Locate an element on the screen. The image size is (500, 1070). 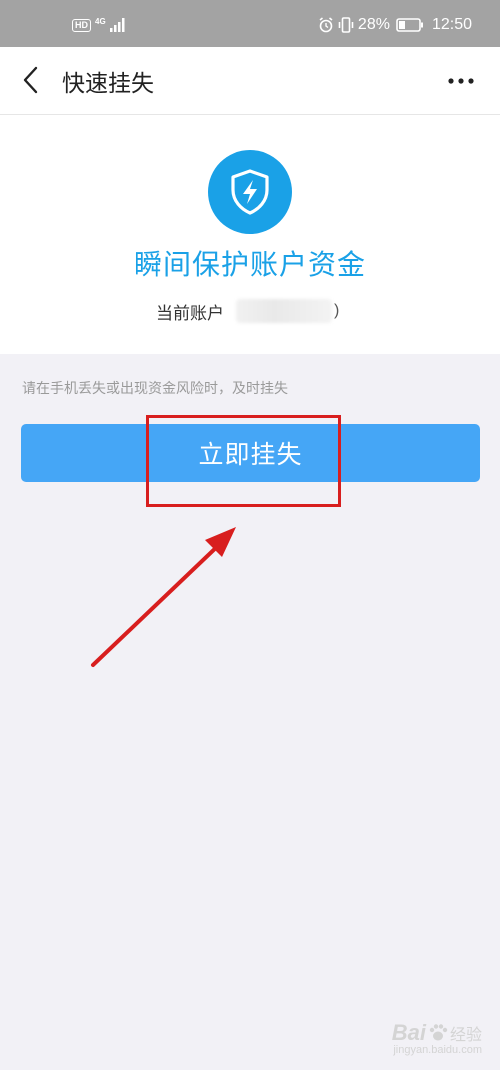
shield-lightning-icon is located at coordinates (250, 192).